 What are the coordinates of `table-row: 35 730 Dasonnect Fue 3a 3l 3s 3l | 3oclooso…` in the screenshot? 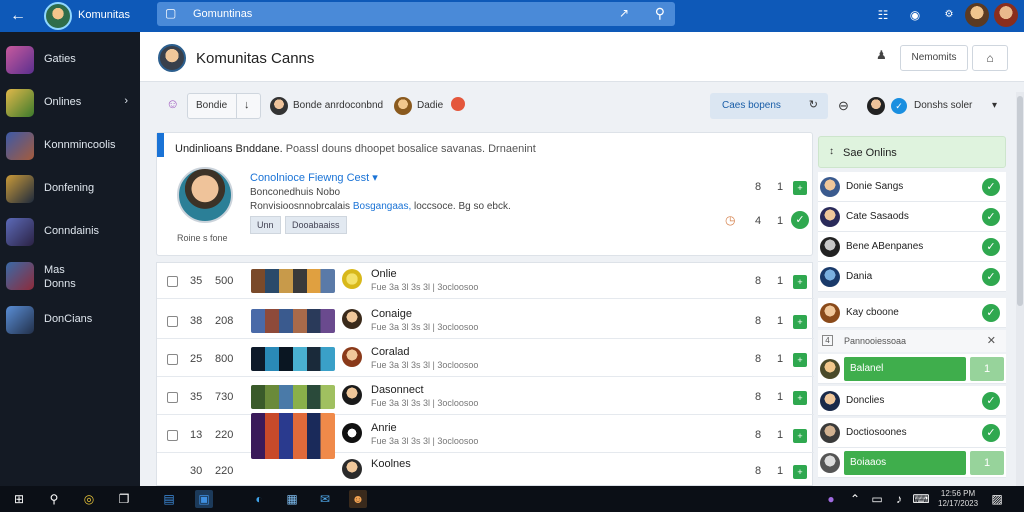 It's located at (485, 397).